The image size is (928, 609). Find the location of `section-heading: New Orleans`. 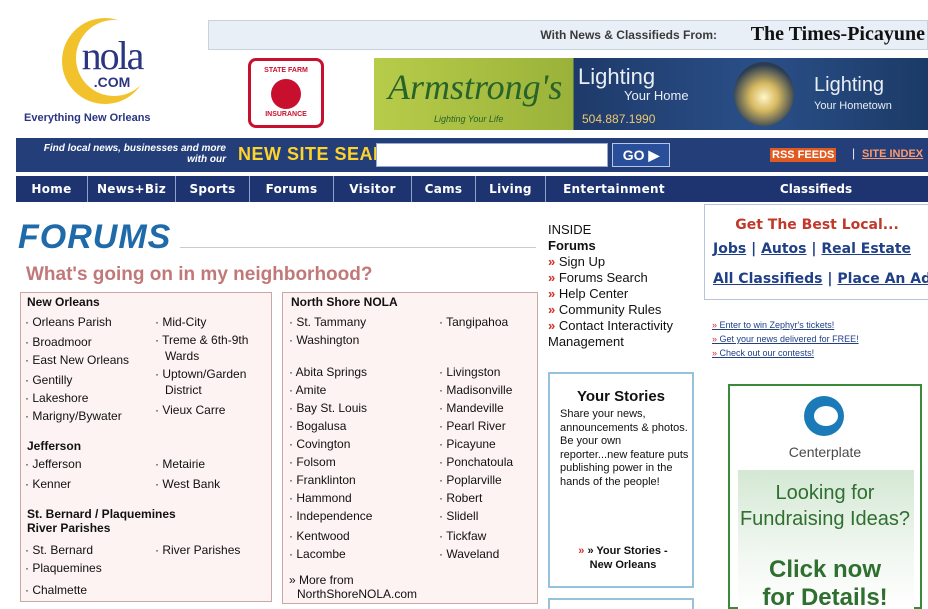

section-heading: New Orleans is located at coordinates (63, 302).